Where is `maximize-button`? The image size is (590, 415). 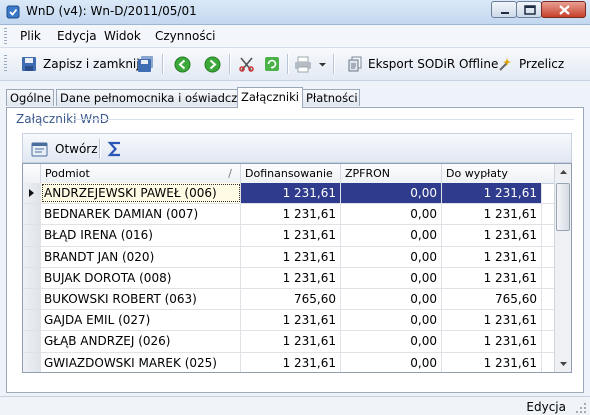
maximize-button is located at coordinates (529, 9).